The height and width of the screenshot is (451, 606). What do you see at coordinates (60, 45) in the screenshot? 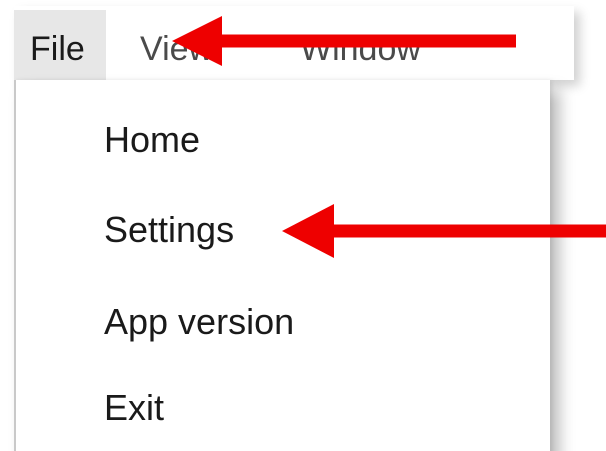
I see `menu-file: File` at bounding box center [60, 45].